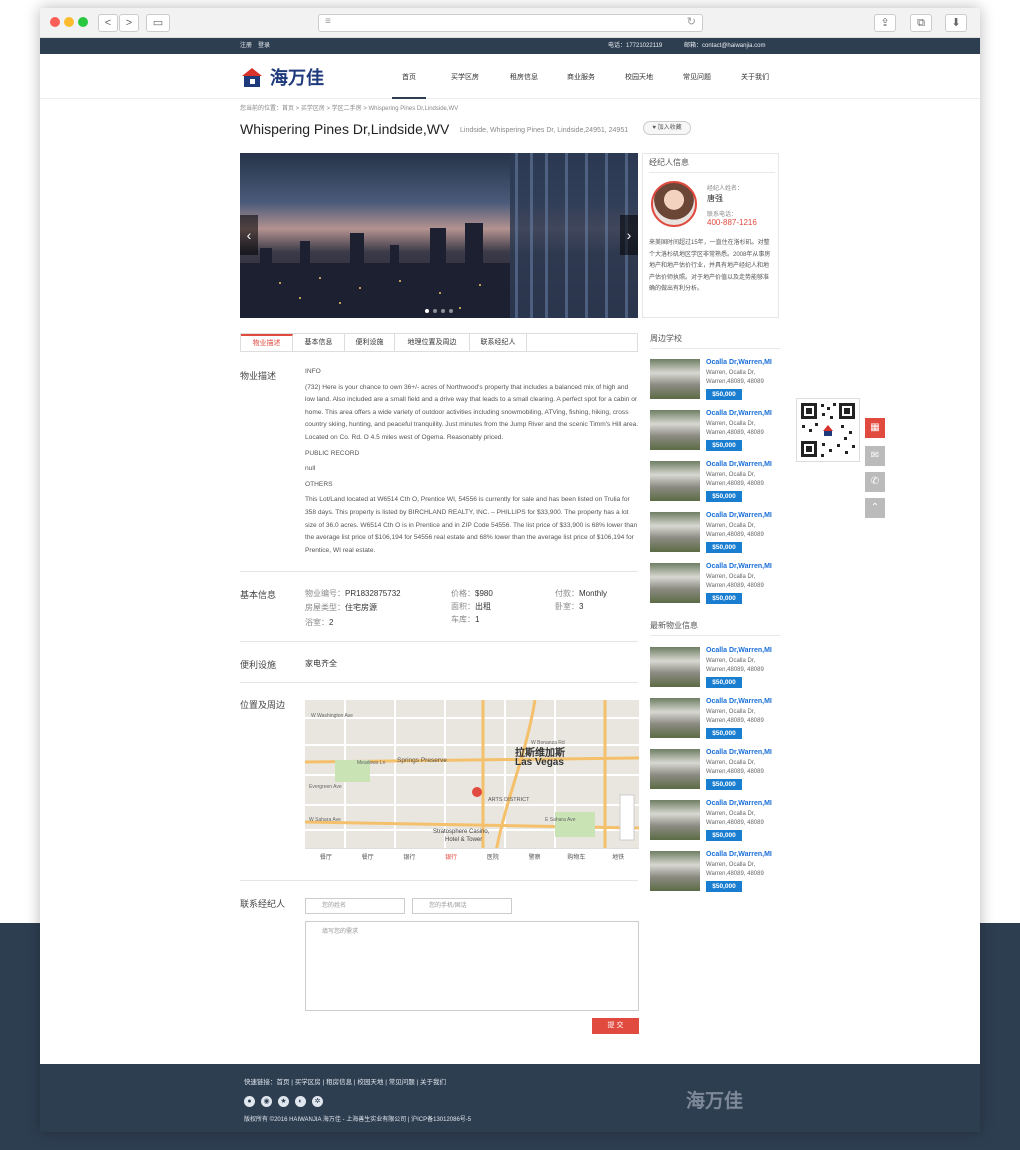  Describe the element at coordinates (69, 22) in the screenshot. I see `minimize-dot` at that location.